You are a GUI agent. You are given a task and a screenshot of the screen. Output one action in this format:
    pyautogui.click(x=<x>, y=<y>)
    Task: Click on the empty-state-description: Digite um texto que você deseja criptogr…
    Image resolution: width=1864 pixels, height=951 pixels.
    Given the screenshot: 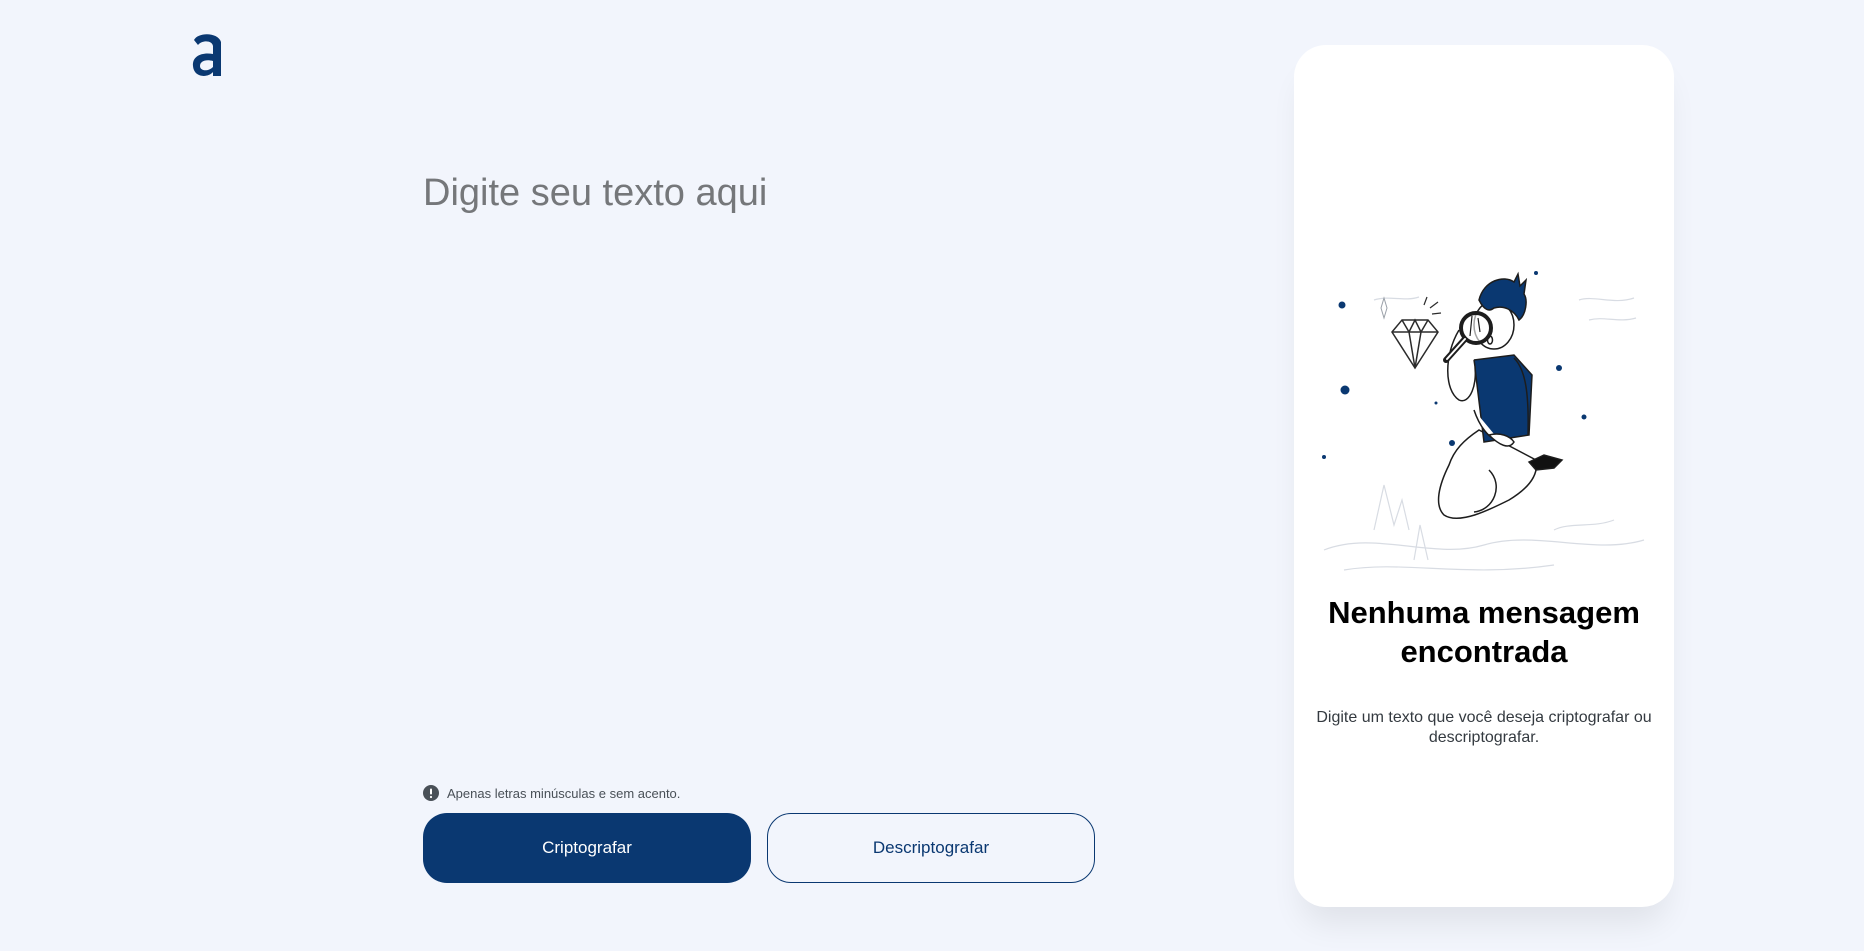 What is the action you would take?
    pyautogui.click(x=1484, y=727)
    